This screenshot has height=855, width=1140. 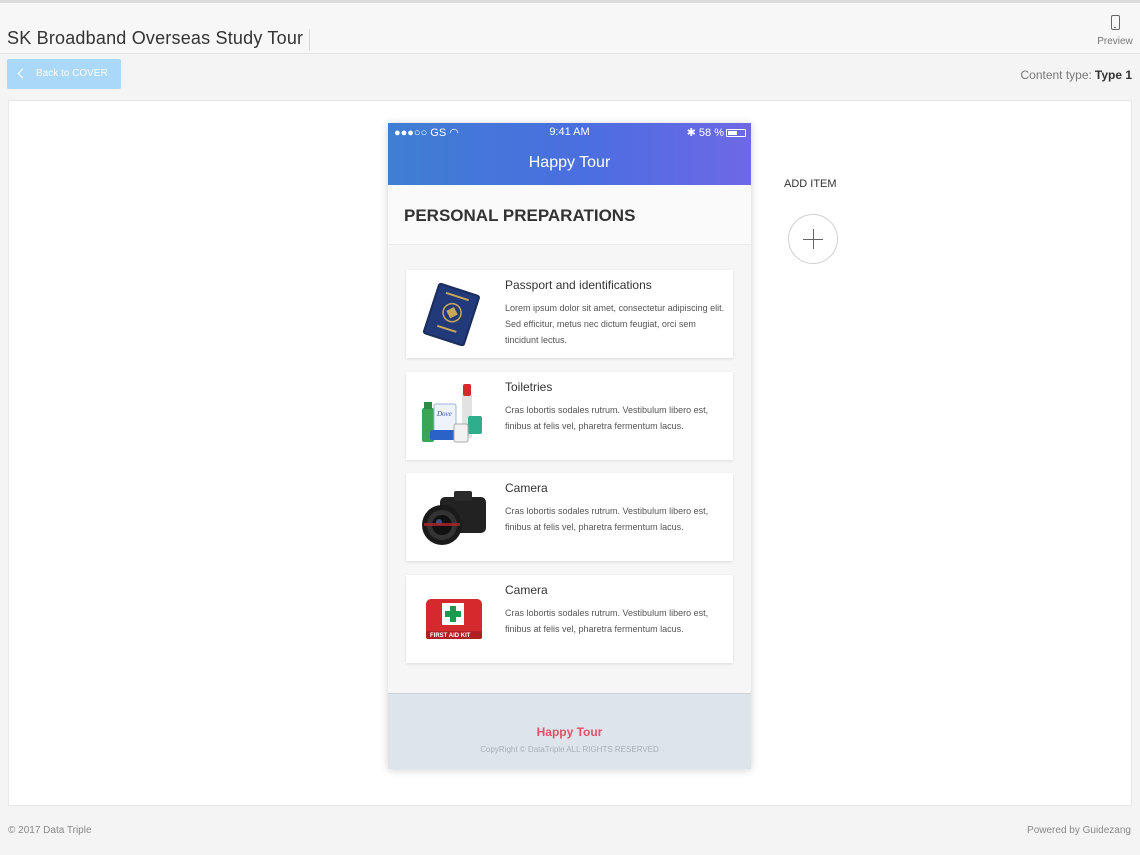 I want to click on add-item-button, so click(x=813, y=239).